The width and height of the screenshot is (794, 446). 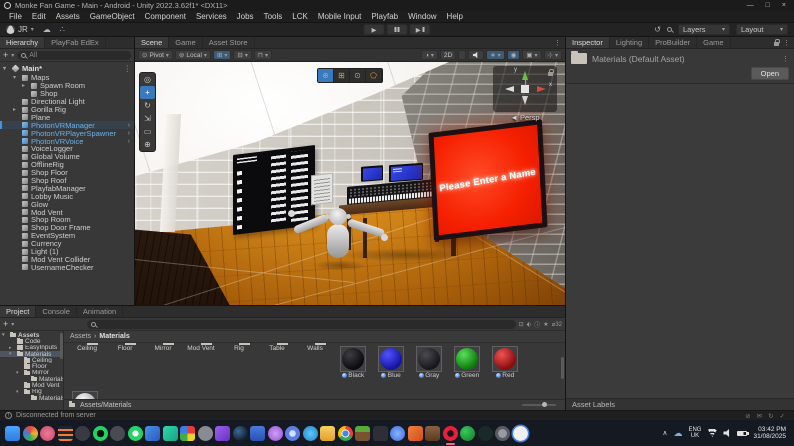 What do you see at coordinates (342, 75) in the screenshot?
I see `probuilder-mode-button: ⊞` at bounding box center [342, 75].